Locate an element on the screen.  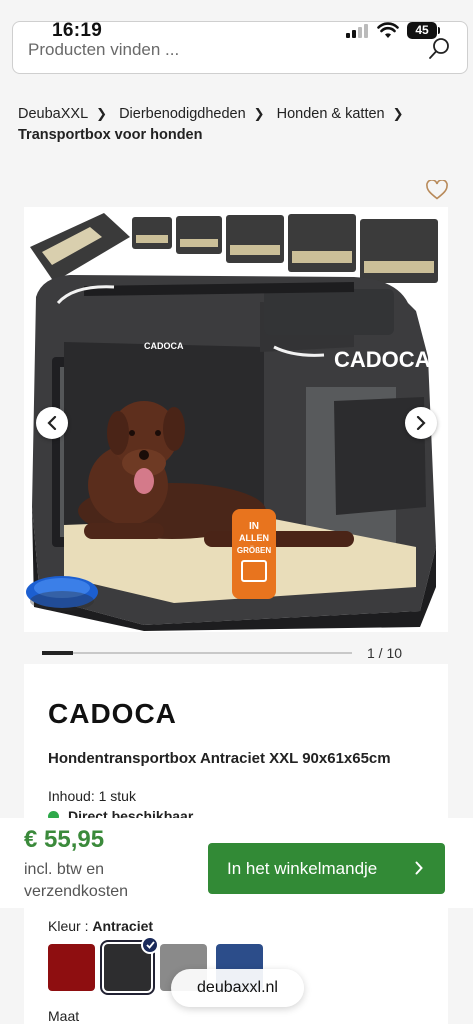
color-swatch-anthracite is located at coordinates (129, 965).